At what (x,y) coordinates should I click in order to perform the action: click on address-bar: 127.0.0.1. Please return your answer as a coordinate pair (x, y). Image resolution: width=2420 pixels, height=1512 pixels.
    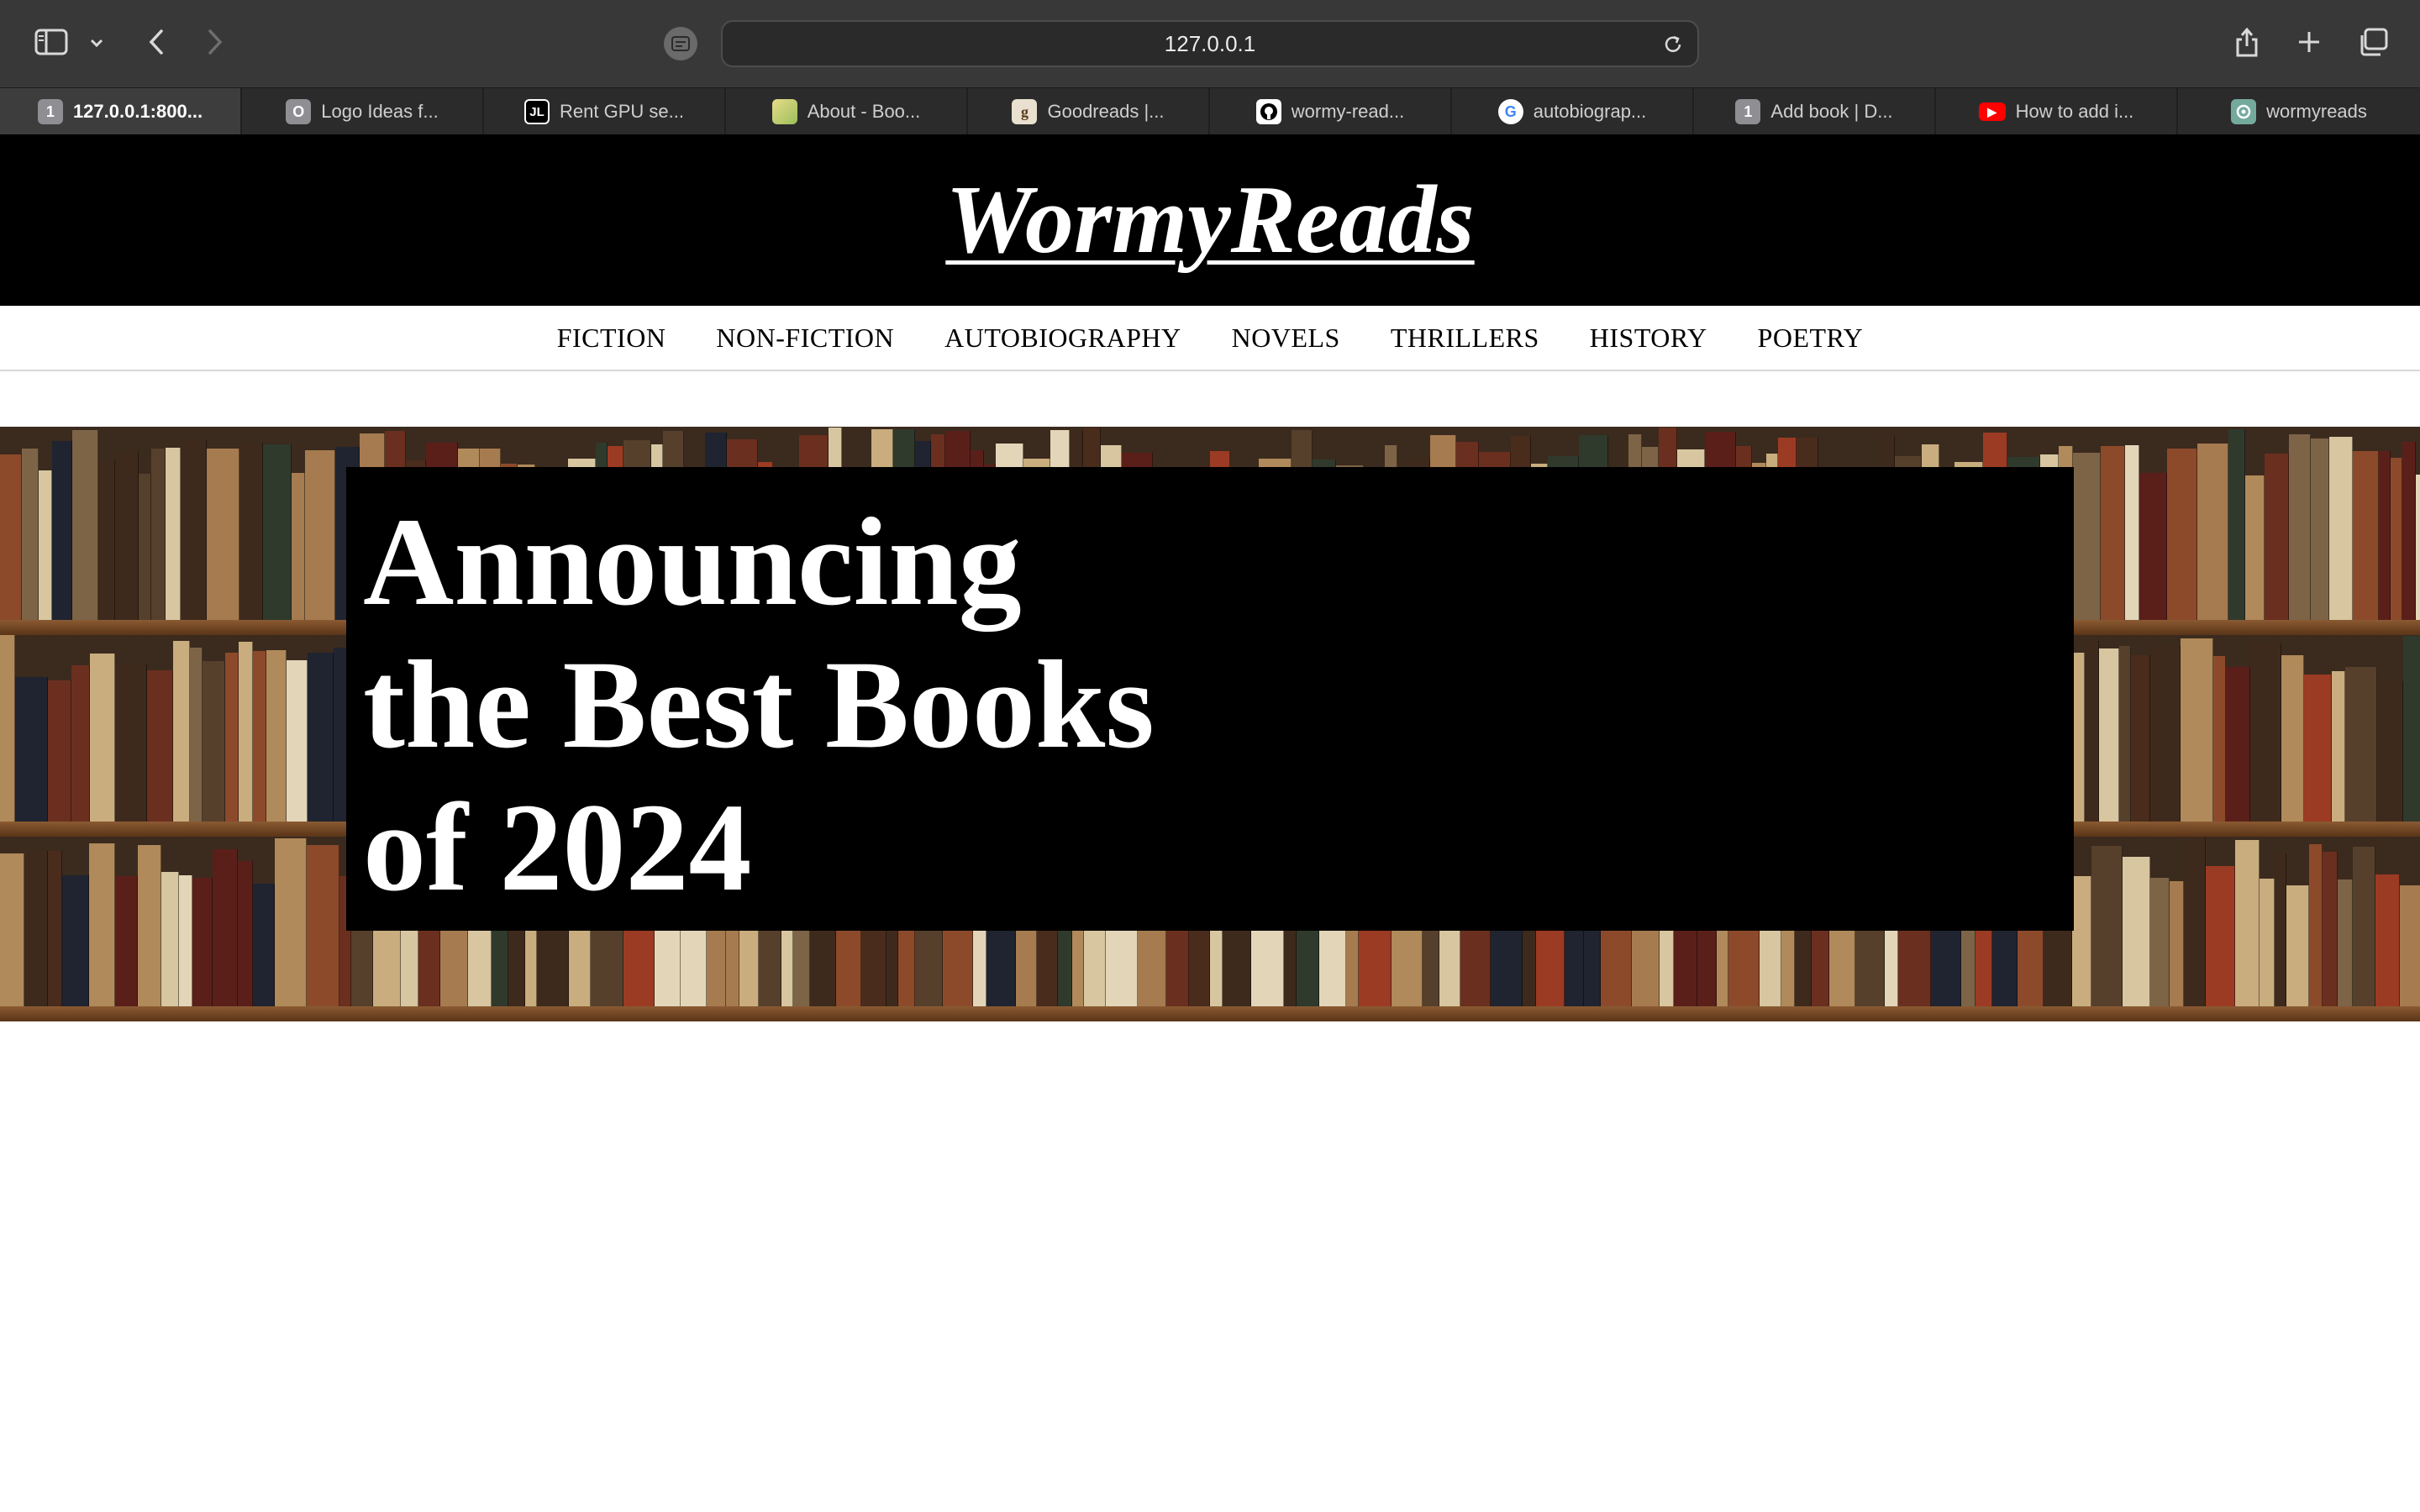
    Looking at the image, I should click on (1210, 43).